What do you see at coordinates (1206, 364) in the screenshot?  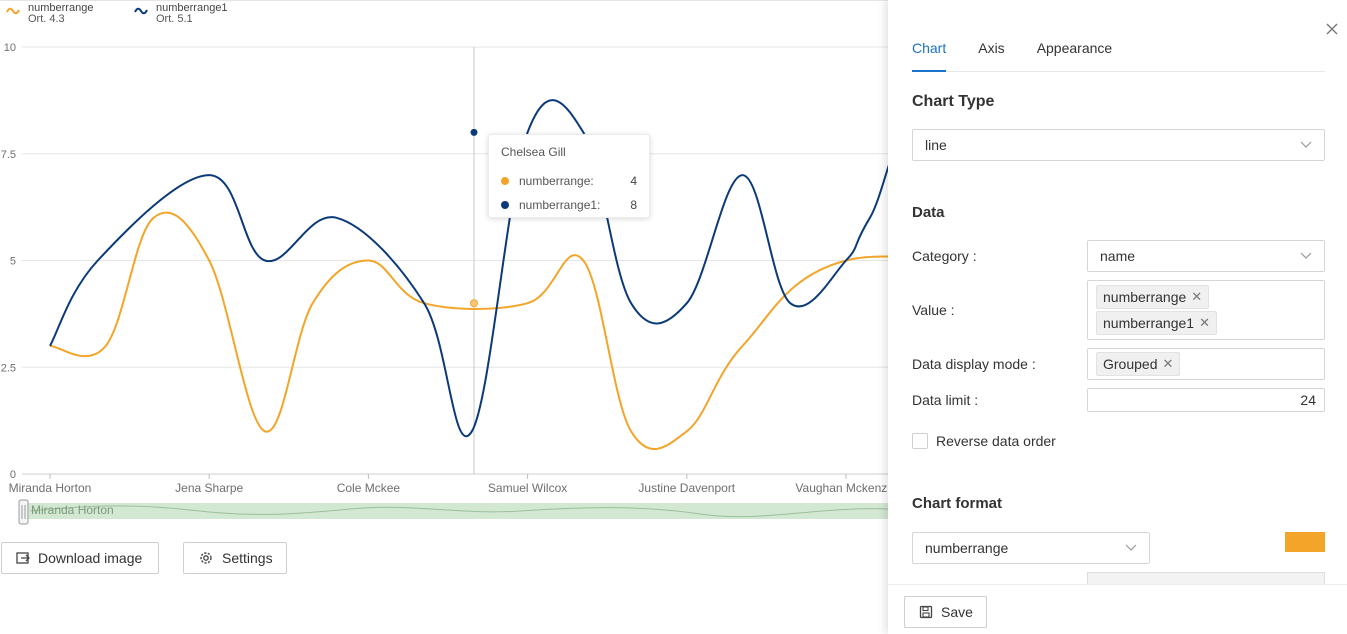 I see `display-mode-select: Grouped ✕` at bounding box center [1206, 364].